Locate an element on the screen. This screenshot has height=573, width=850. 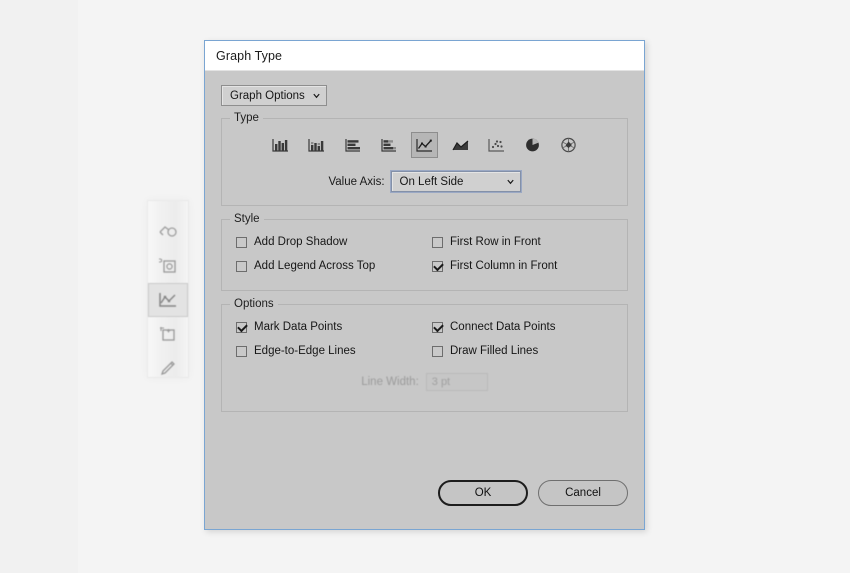
graph-type-scatter is located at coordinates (496, 145).